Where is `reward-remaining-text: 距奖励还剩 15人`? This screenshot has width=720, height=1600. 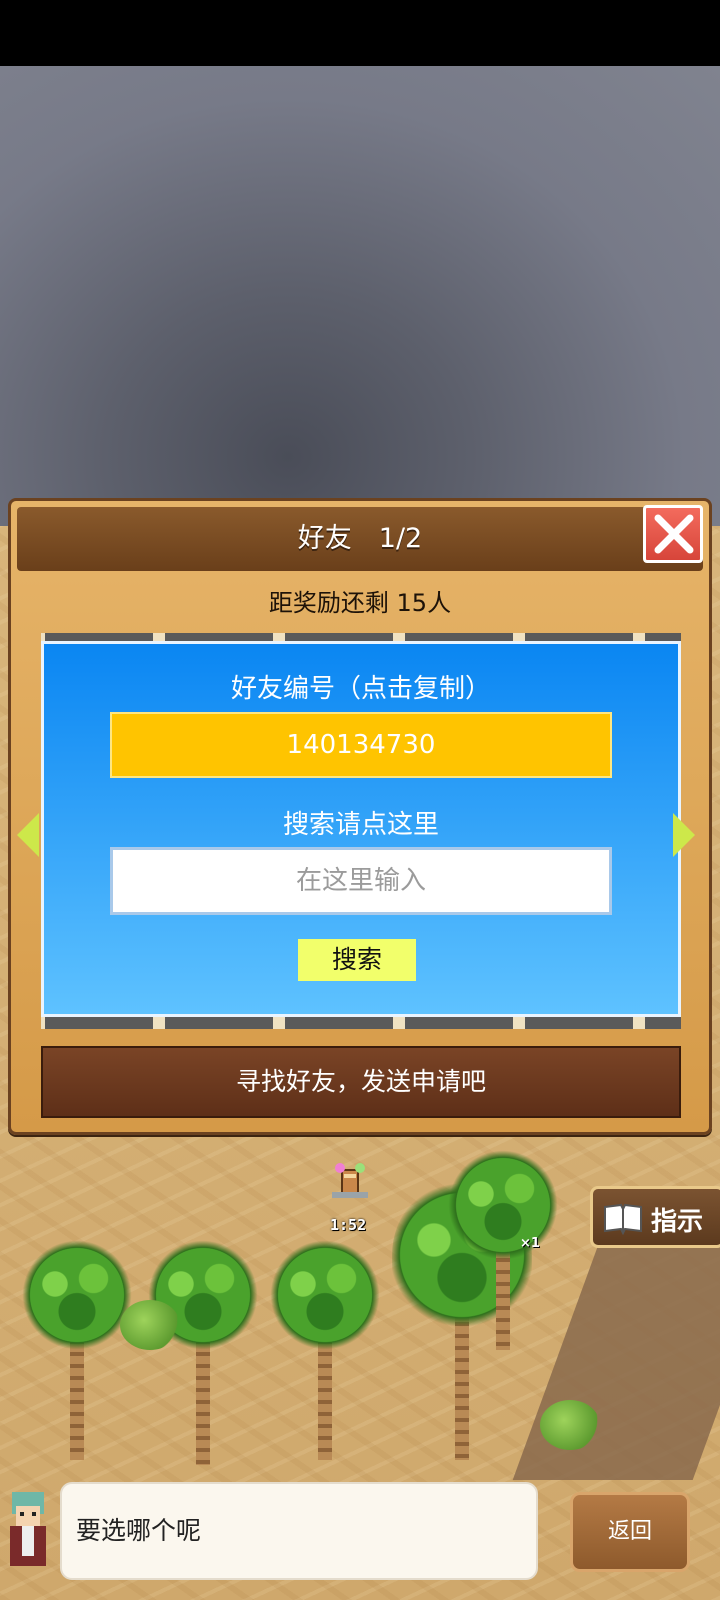 reward-remaining-text: 距奖励还剩 15人 is located at coordinates (360, 603).